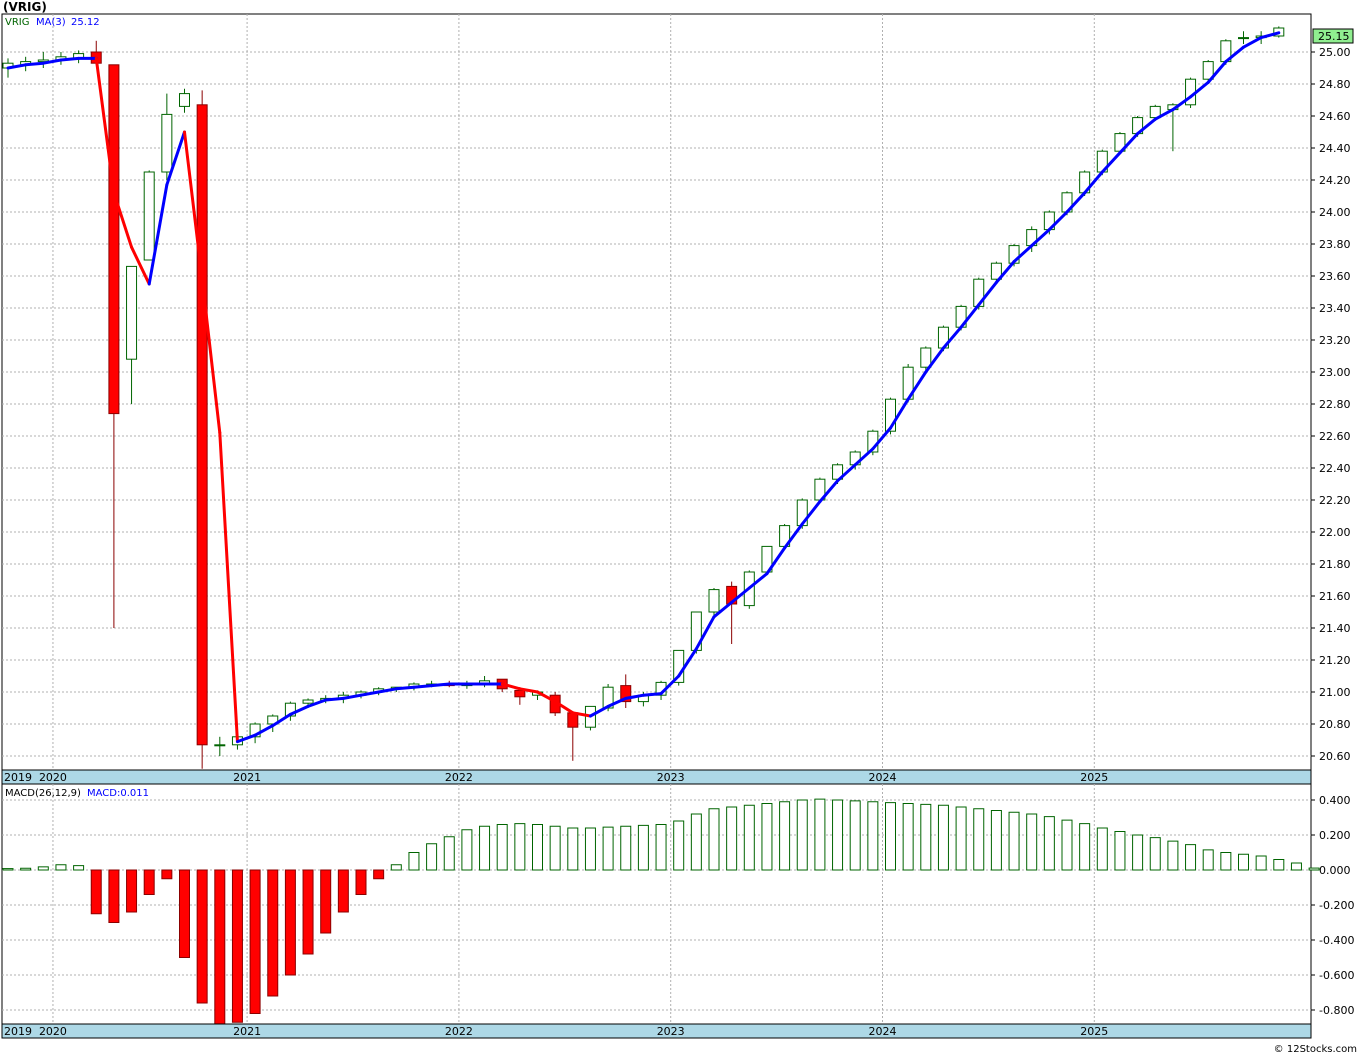 The height and width of the screenshot is (1060, 1360). I want to click on macd-x-label: 2020, so click(53, 1031).